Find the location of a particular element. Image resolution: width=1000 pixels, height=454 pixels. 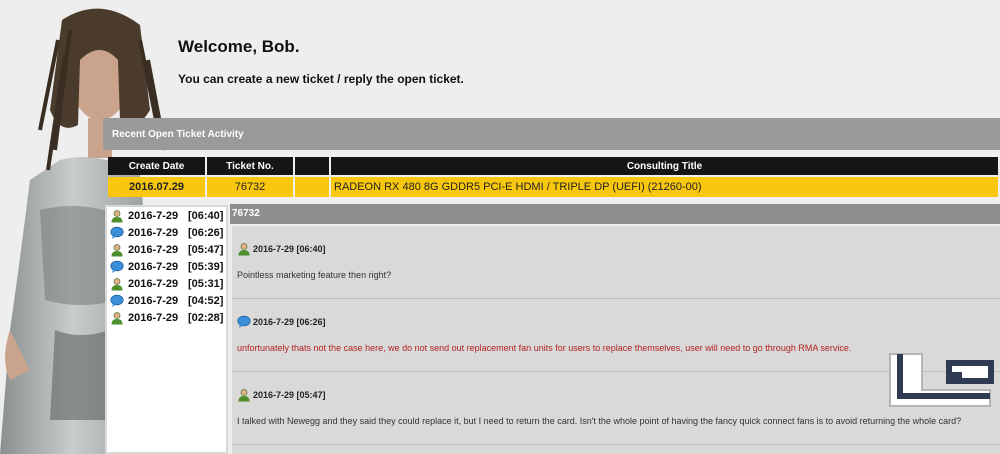

list-item: 2016-7-29 [06:40] is located at coordinates (166, 215).